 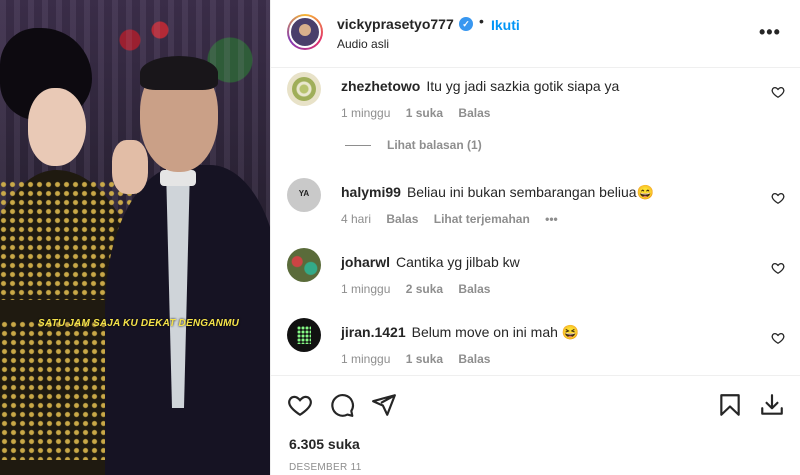 What do you see at coordinates (363, 44) in the screenshot?
I see `audio-link: Audio asli` at bounding box center [363, 44].